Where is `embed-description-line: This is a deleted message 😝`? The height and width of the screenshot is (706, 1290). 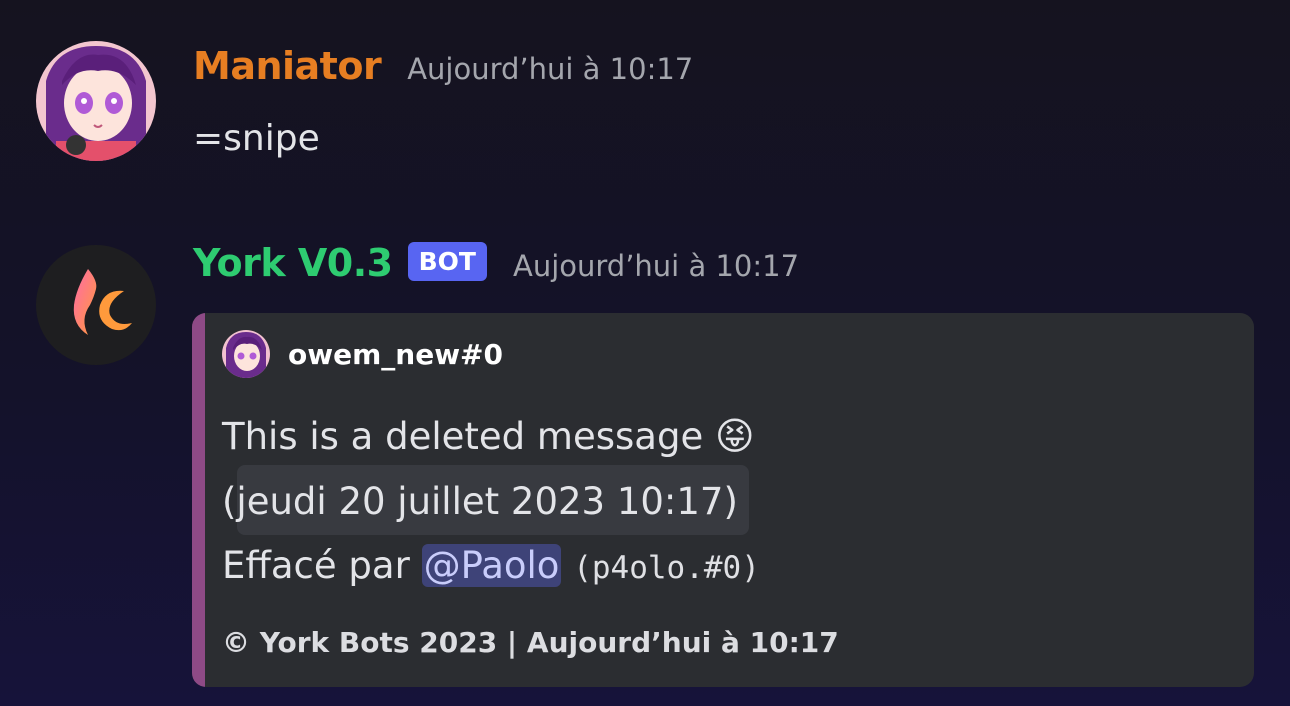 embed-description-line: This is a deleted message 😝 is located at coordinates (488, 436).